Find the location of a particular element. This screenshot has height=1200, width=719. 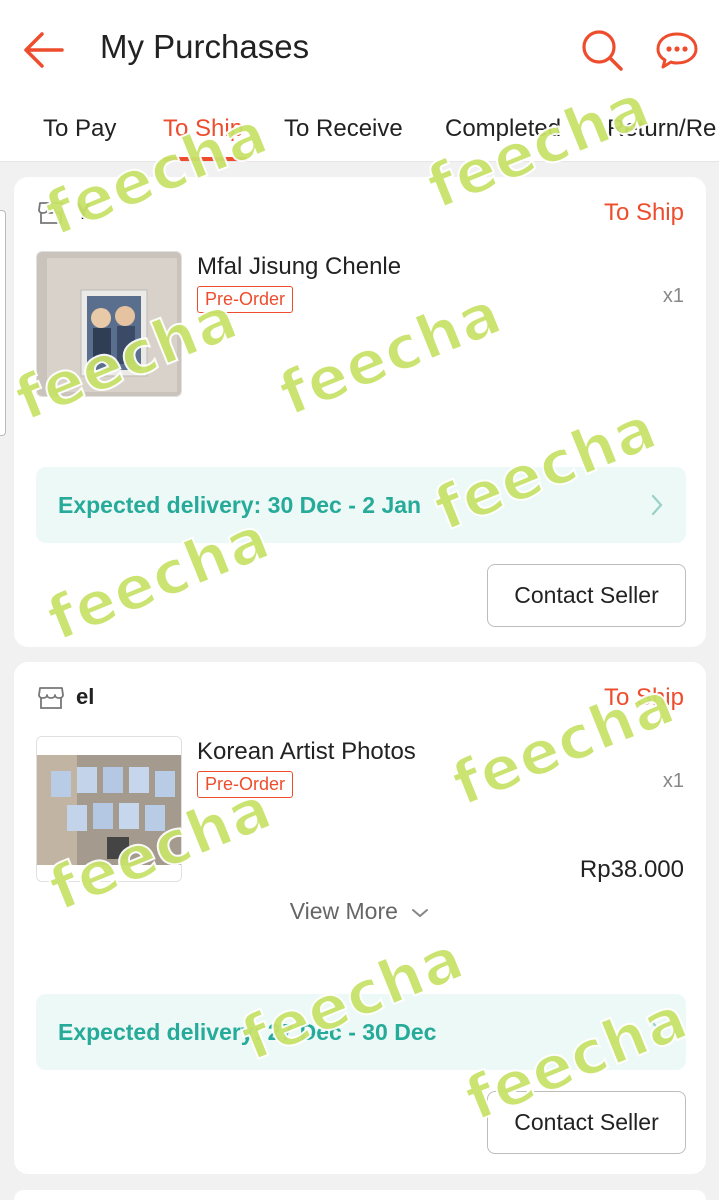

back-button is located at coordinates (44, 50).